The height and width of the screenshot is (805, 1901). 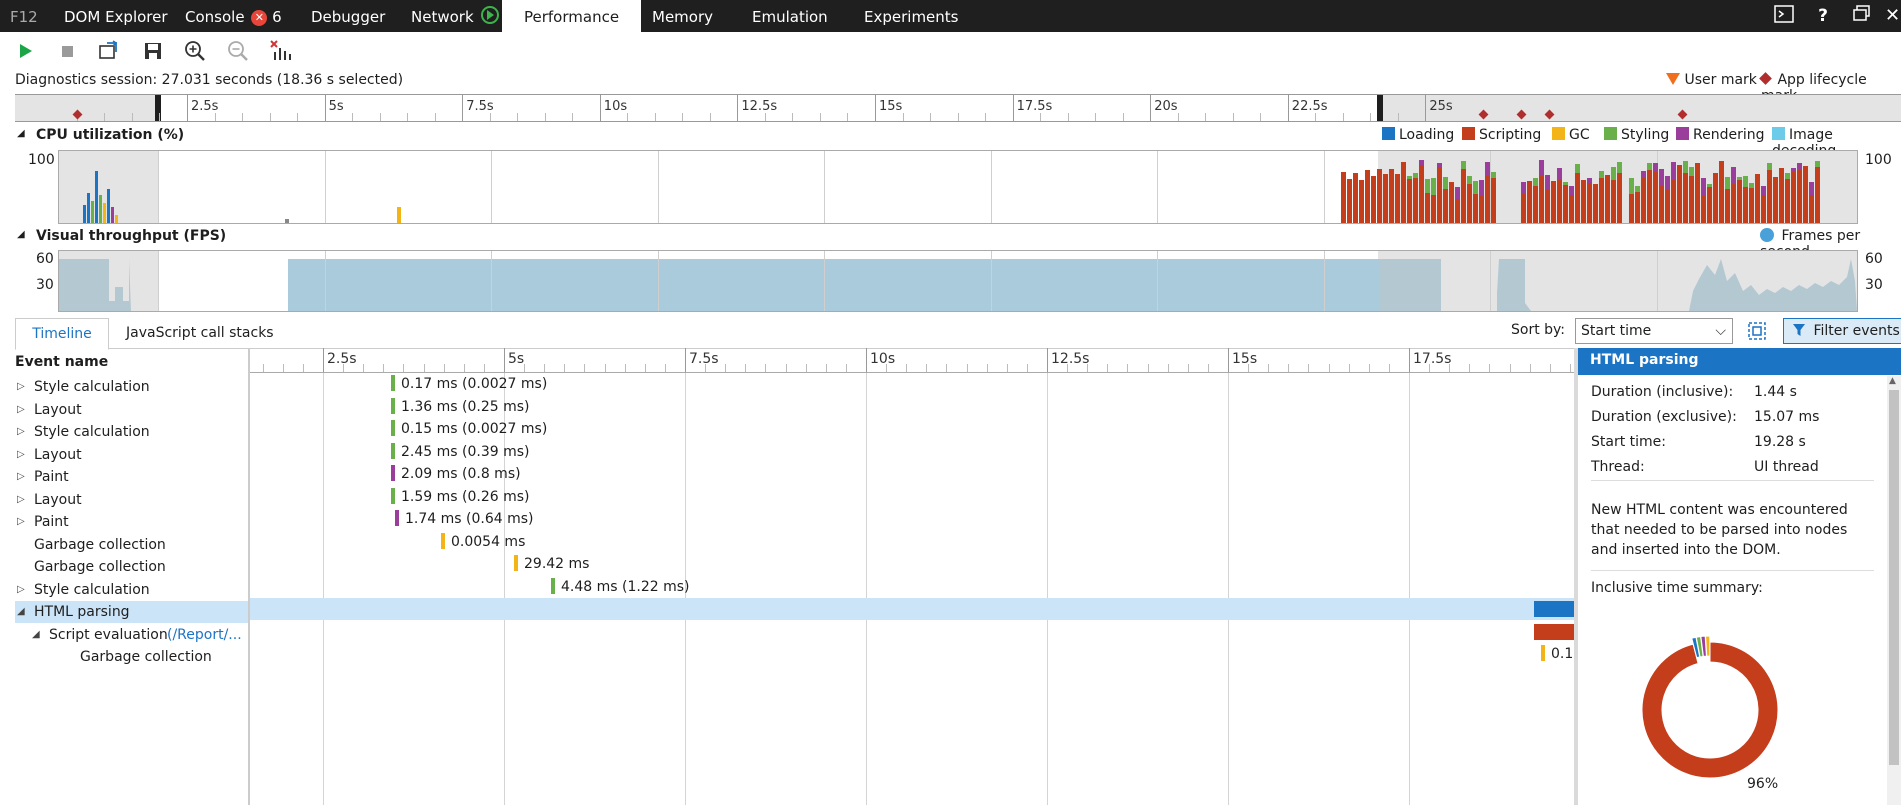 What do you see at coordinates (455, 16) in the screenshot?
I see `tab-network: Network` at bounding box center [455, 16].